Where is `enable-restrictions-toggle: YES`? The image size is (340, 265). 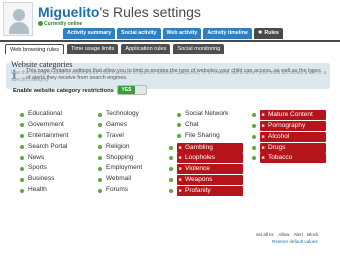 enable-restrictions-toggle: YES is located at coordinates (132, 90).